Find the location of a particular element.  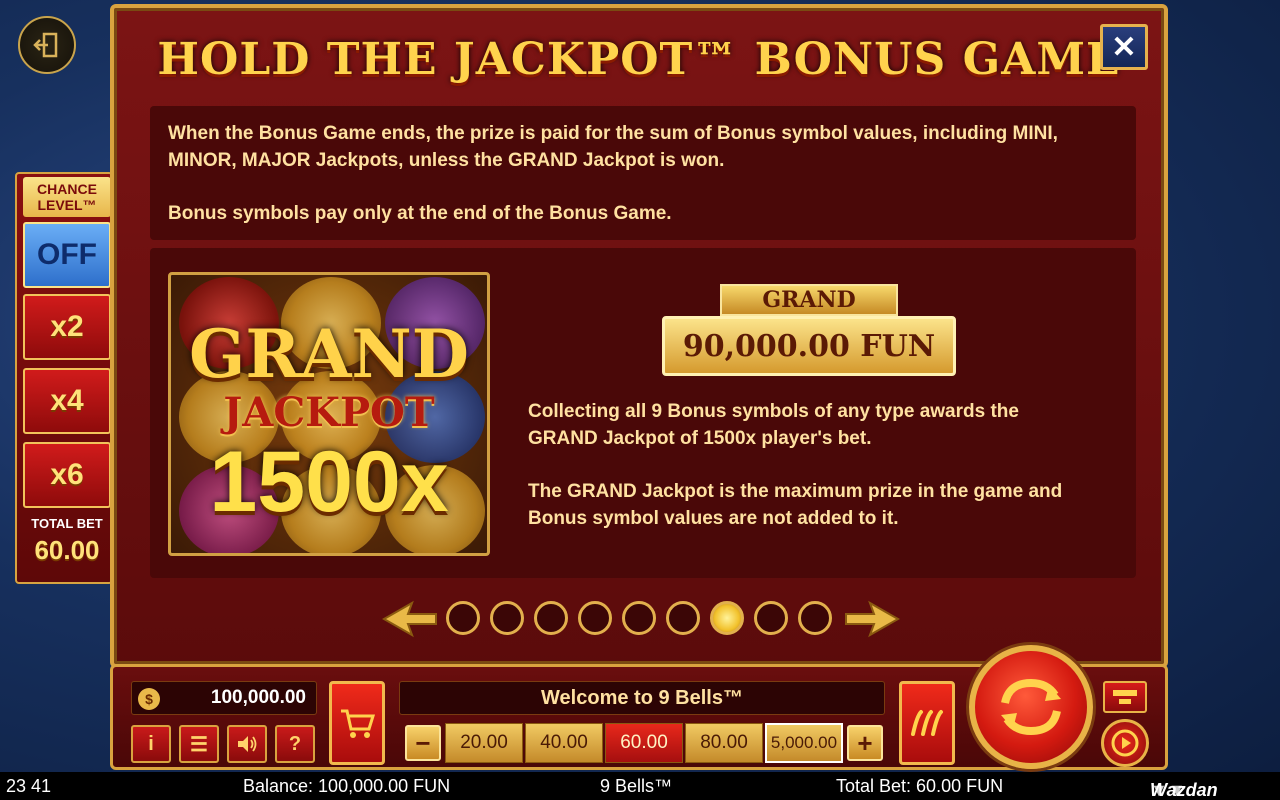

buy-feature-button is located at coordinates (357, 723).